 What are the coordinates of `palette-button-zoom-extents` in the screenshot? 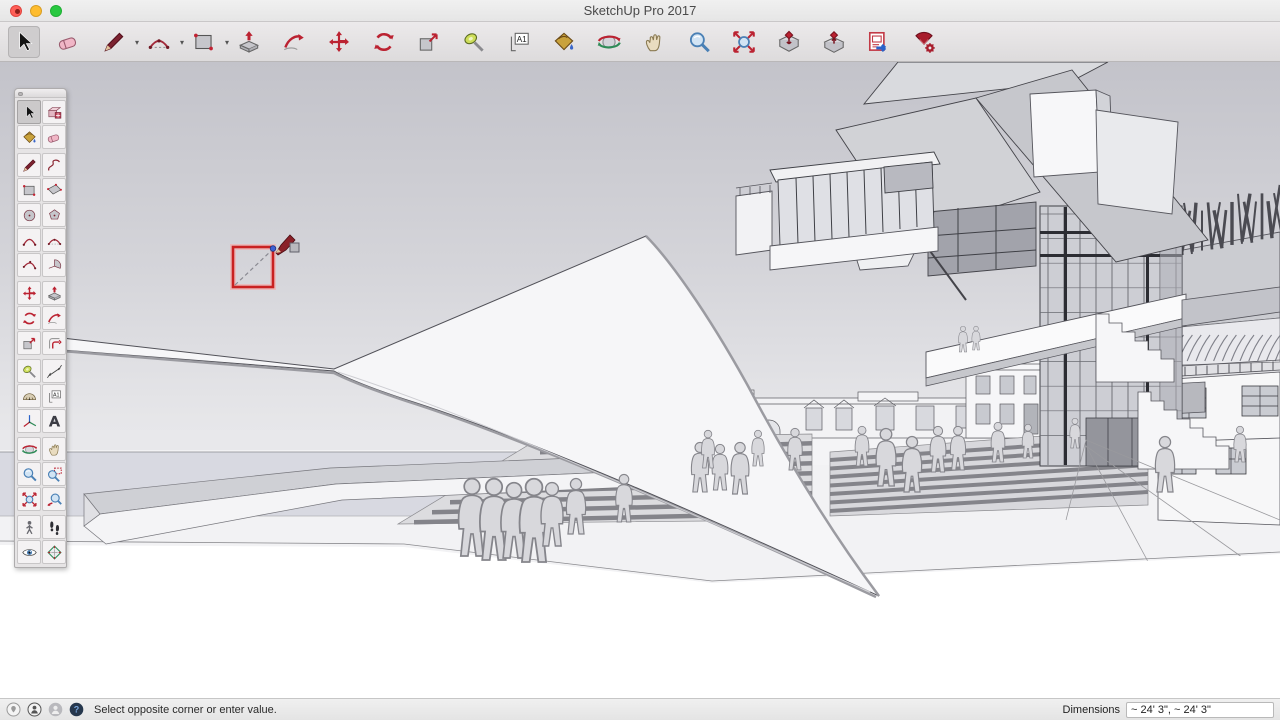 It's located at (29, 499).